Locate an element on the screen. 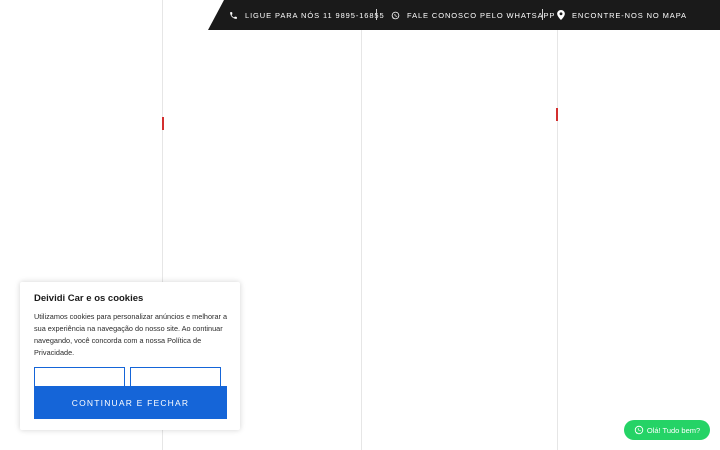  whatsapp-chat-button: Olá! Tudo bem? is located at coordinates (667, 430).